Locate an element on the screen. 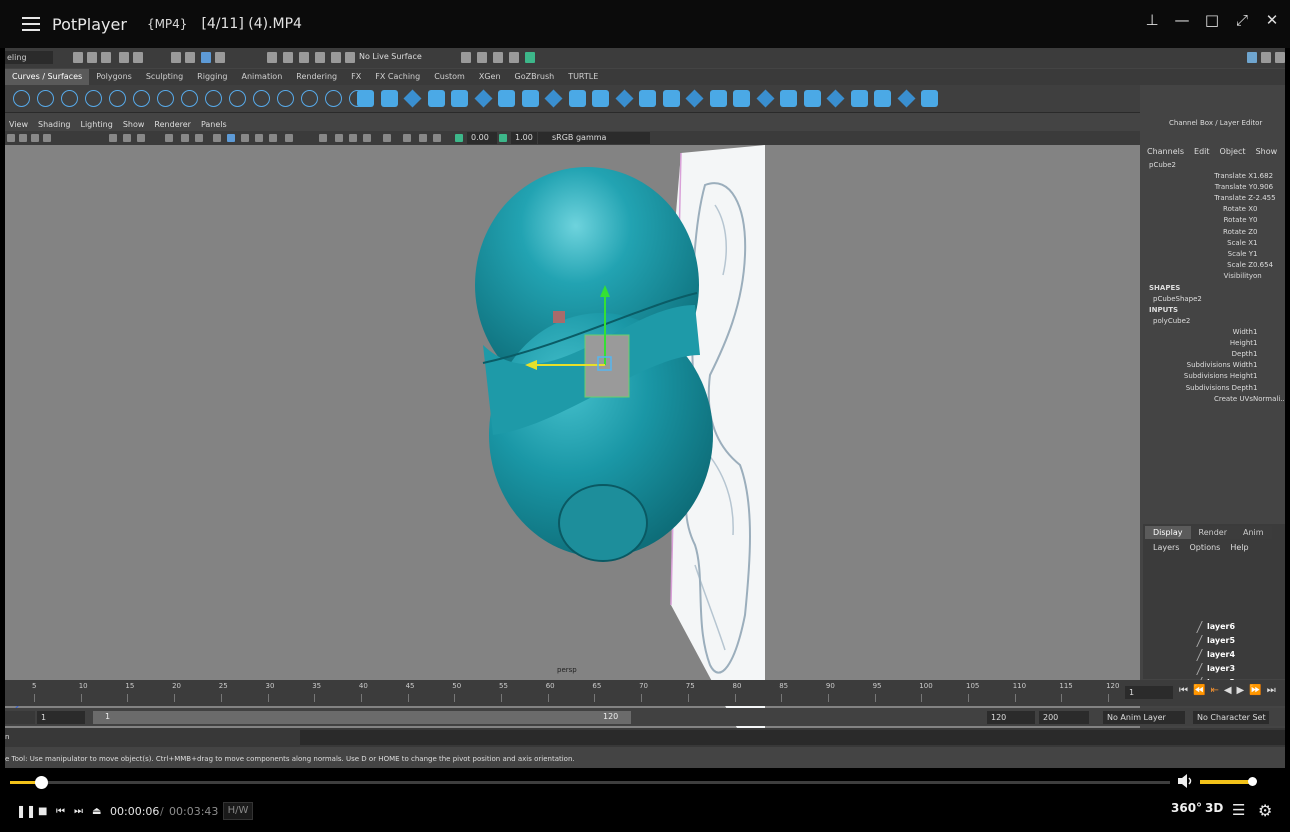  ep-curve-icon is located at coordinates (69, 98).